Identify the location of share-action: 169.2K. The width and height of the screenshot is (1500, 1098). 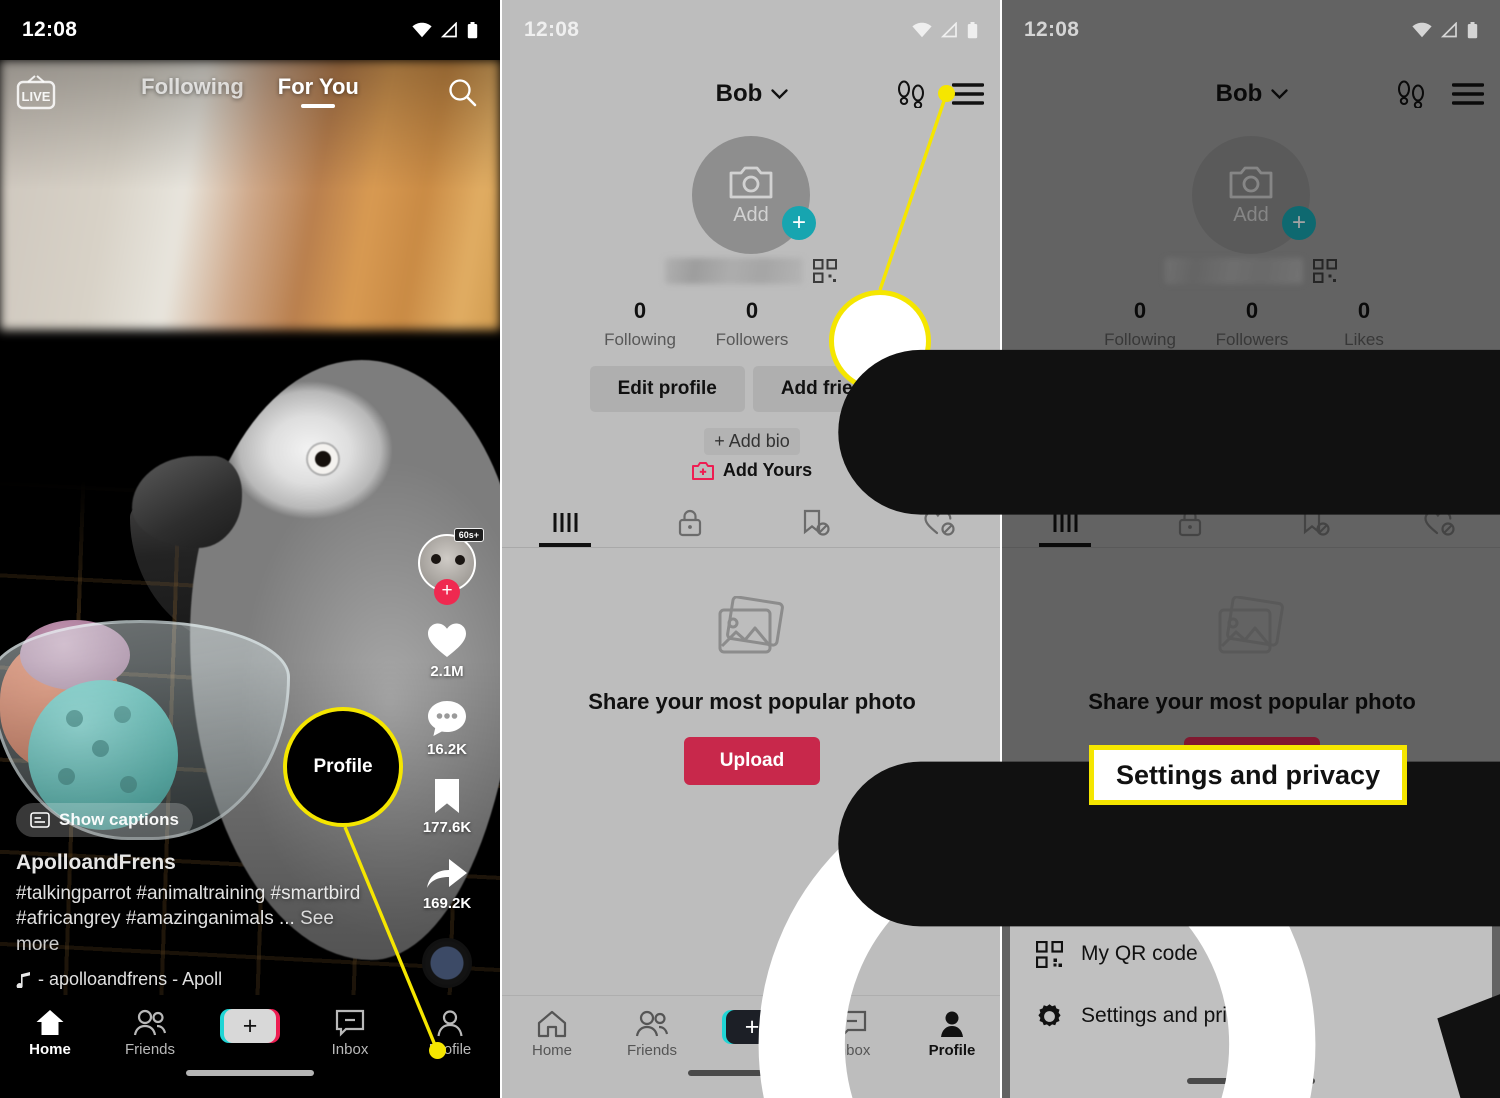
(447, 883).